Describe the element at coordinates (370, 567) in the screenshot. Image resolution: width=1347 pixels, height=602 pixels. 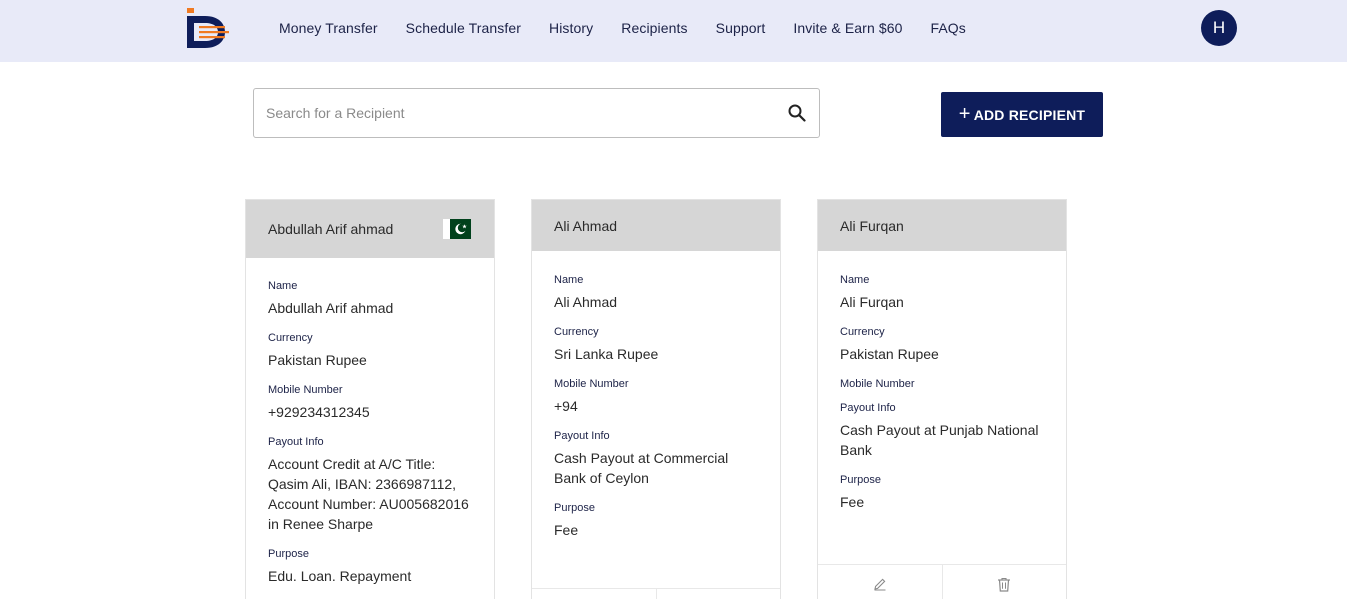
I see `field-purpose: Purpose Edu. Loan. Repayment` at that location.